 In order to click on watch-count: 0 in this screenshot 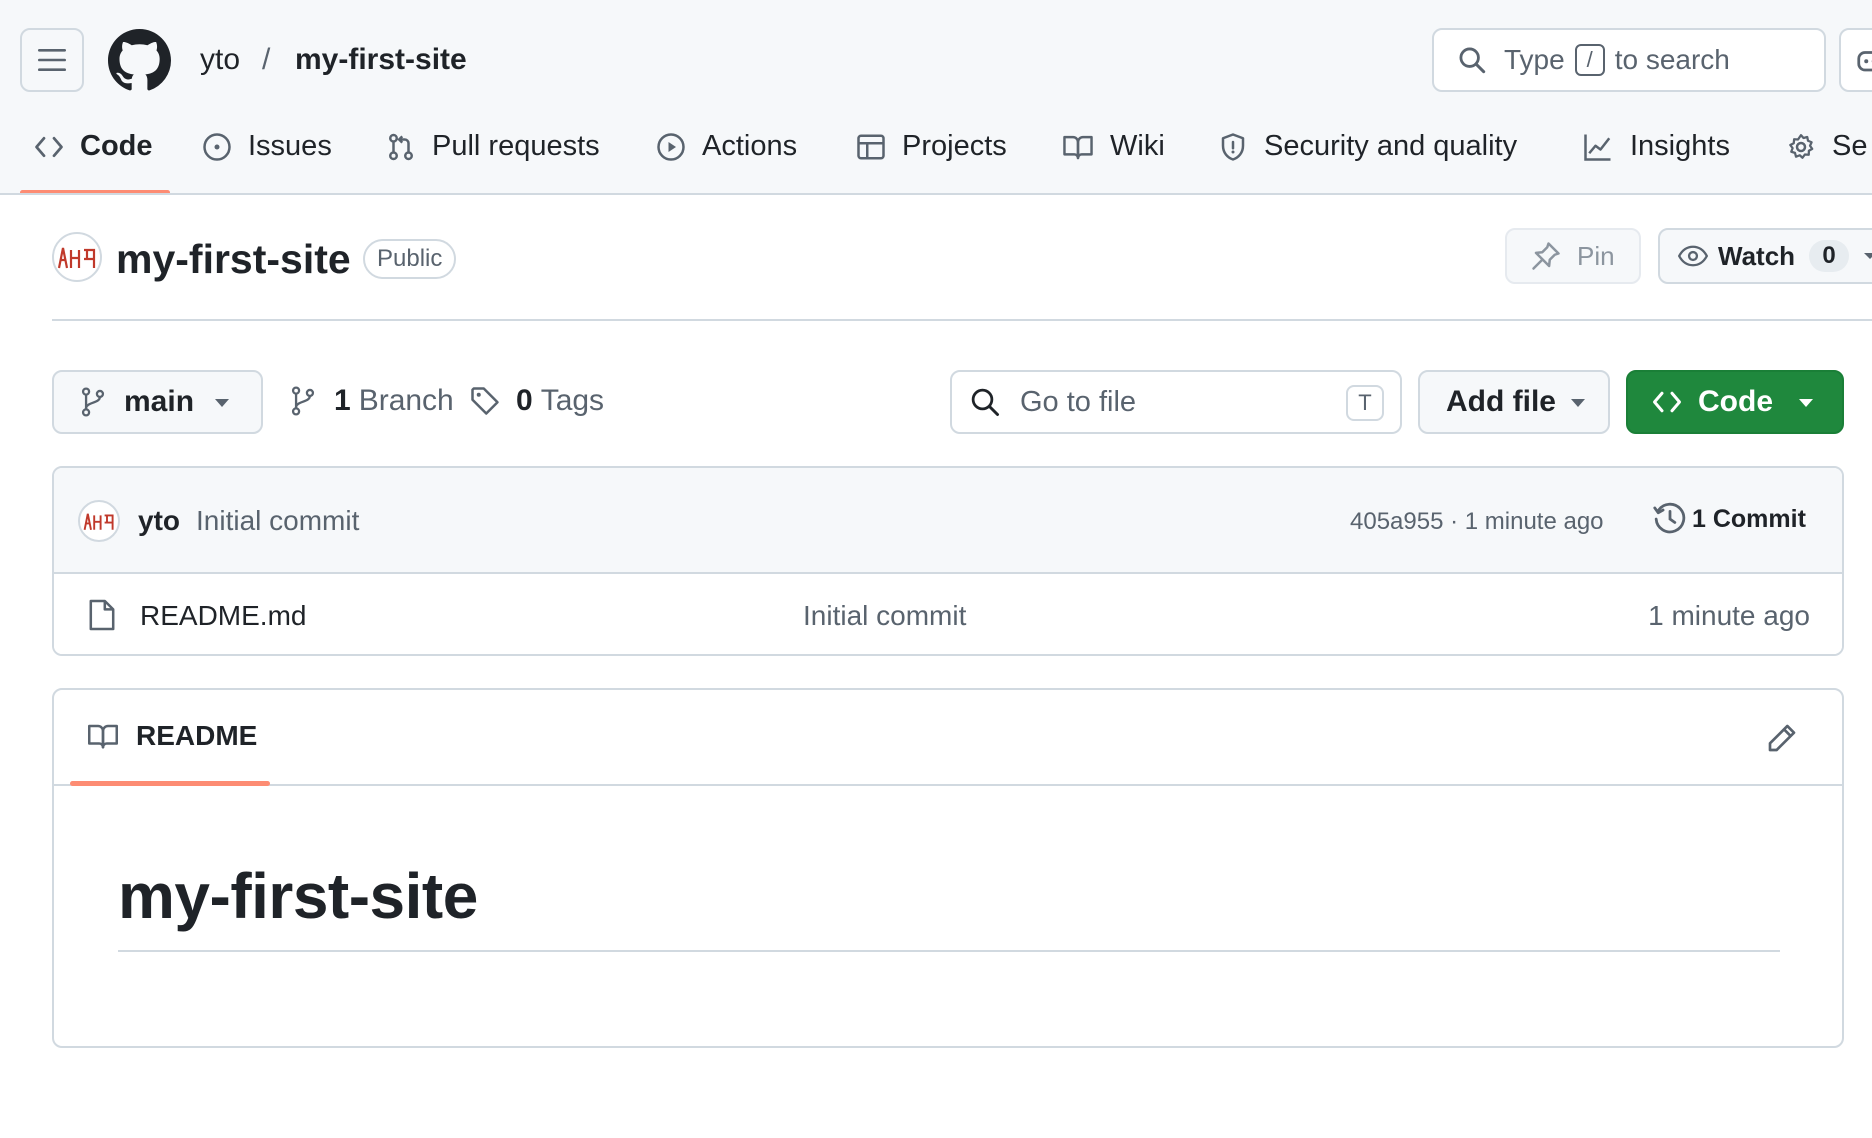, I will do `click(1829, 256)`.